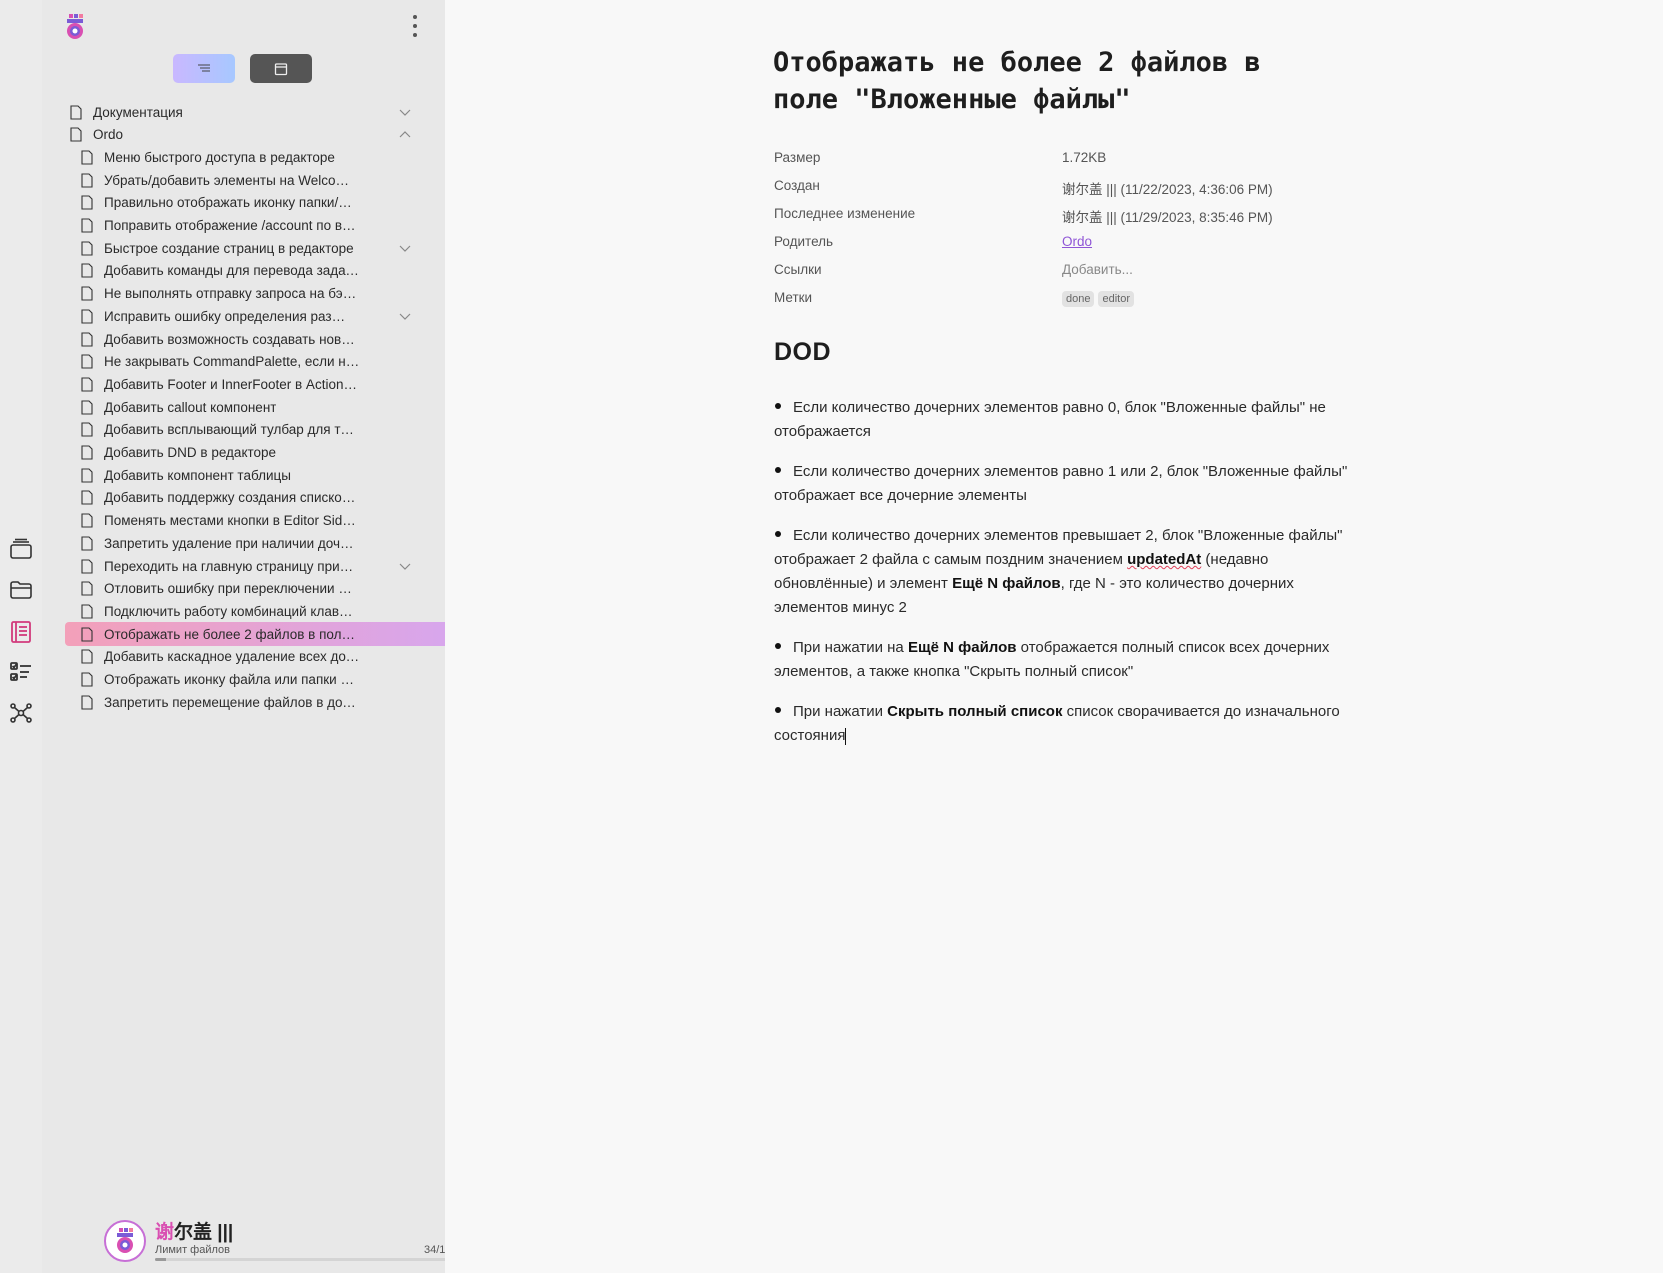 Image resolution: width=1663 pixels, height=1273 pixels. I want to click on file-limit-progress, so click(313, 1259).